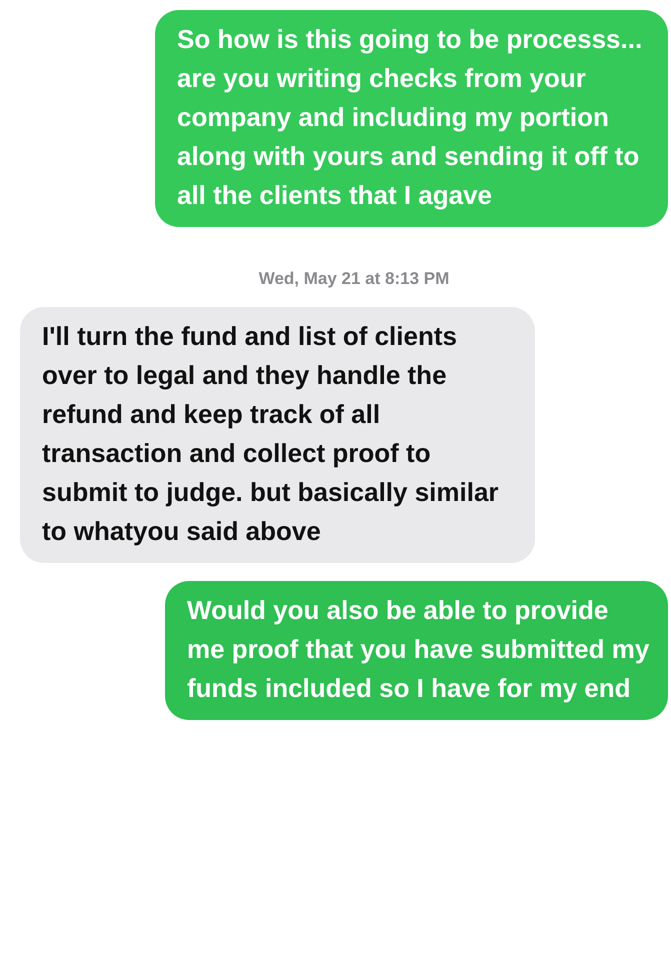 Image resolution: width=671 pixels, height=954 pixels. What do you see at coordinates (416, 650) in the screenshot?
I see `sent-message-bubble: Would you also be able to provide me proof that you have submitted my funds included so I have for my end` at bounding box center [416, 650].